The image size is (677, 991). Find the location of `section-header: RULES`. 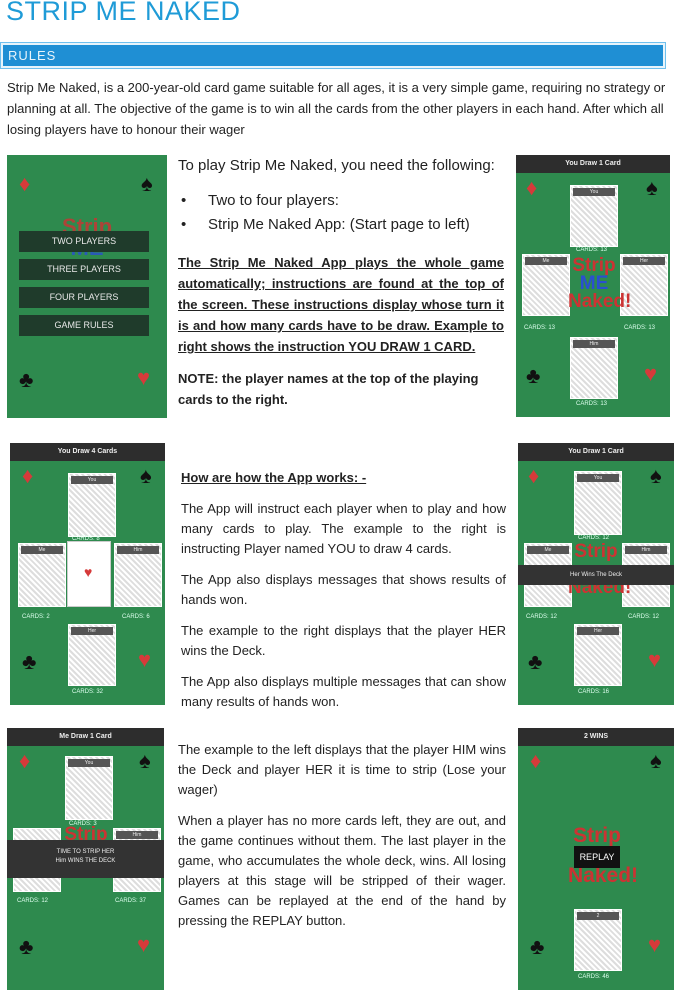

section-header: RULES is located at coordinates (333, 55).